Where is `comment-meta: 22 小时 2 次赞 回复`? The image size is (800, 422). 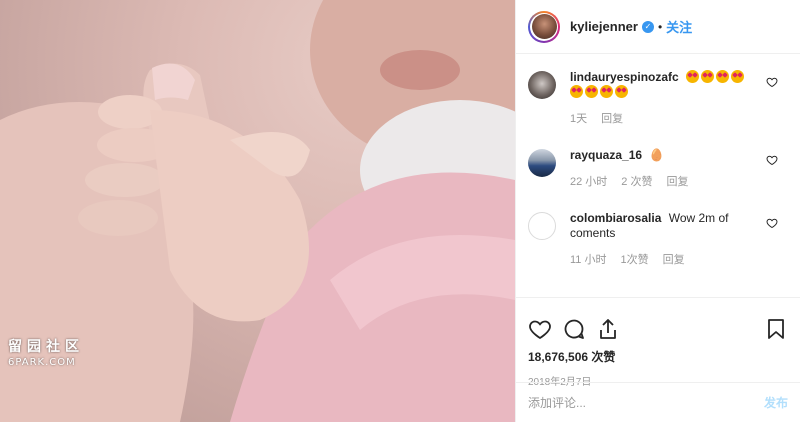 comment-meta: 22 小时 2 次赞 回复 is located at coordinates (670, 181).